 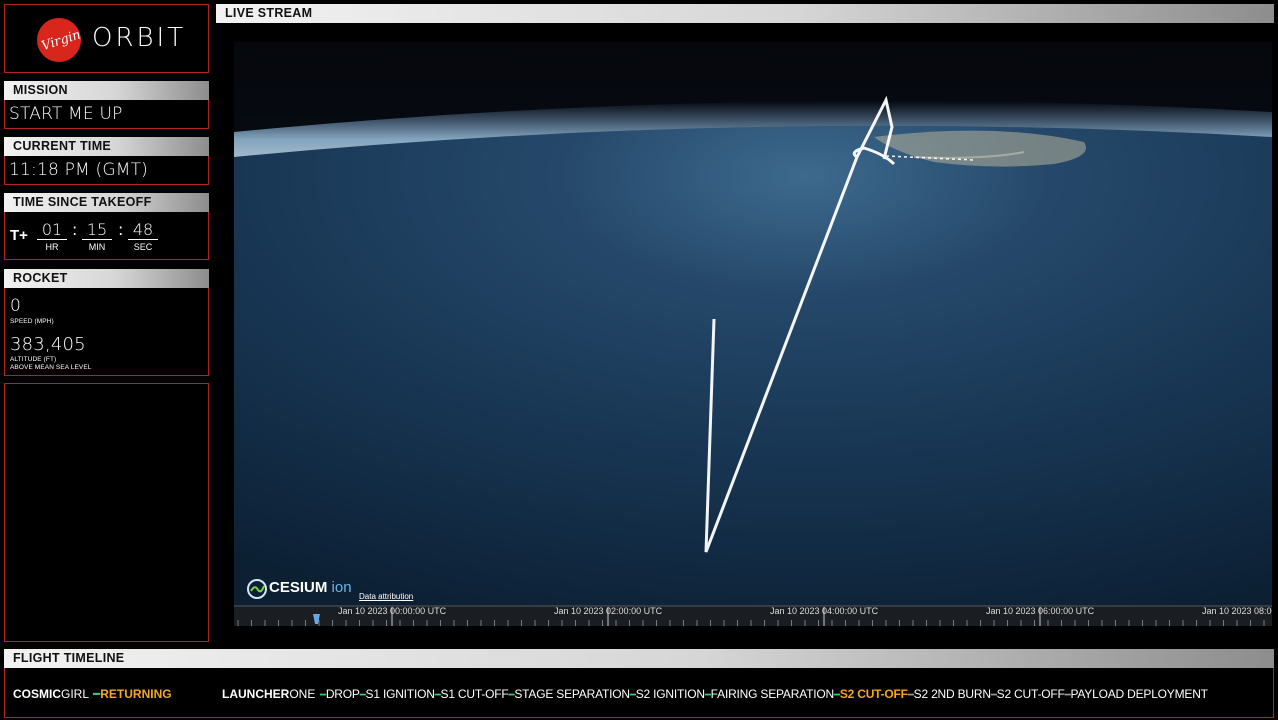 What do you see at coordinates (106, 90) in the screenshot?
I see `mission-header: MISSION` at bounding box center [106, 90].